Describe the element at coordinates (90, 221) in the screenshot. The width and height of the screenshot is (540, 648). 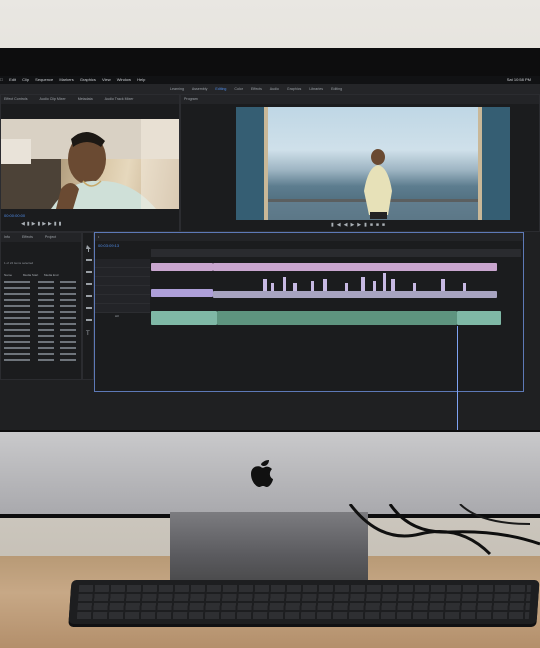
I see `source-transport-bar: 00:00:00:00 ◀▮▶▮▶▶▮▮` at that location.